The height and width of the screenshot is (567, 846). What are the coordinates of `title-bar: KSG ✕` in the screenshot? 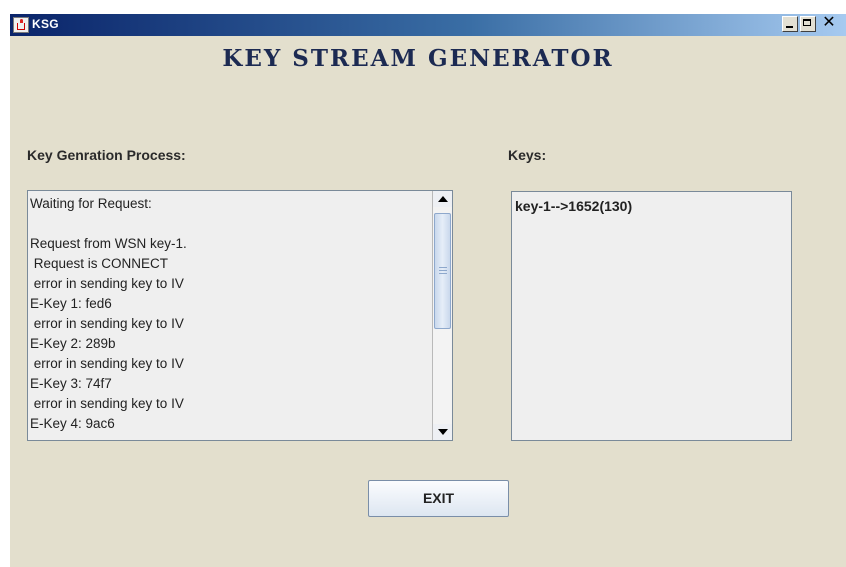 It's located at (428, 25).